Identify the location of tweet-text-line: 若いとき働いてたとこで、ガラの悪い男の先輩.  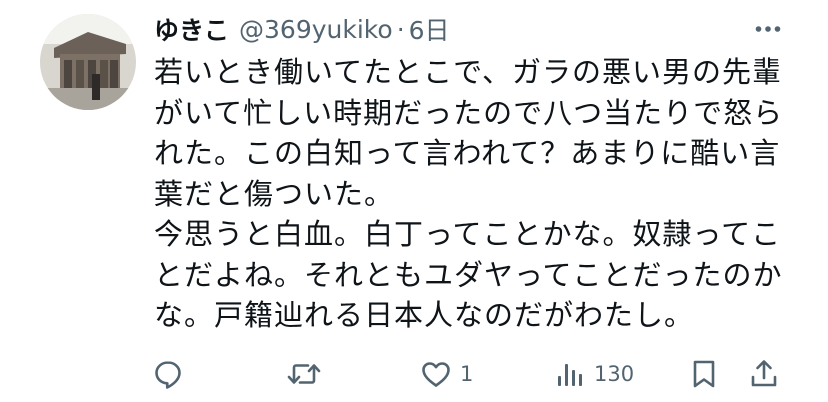
(468, 72).